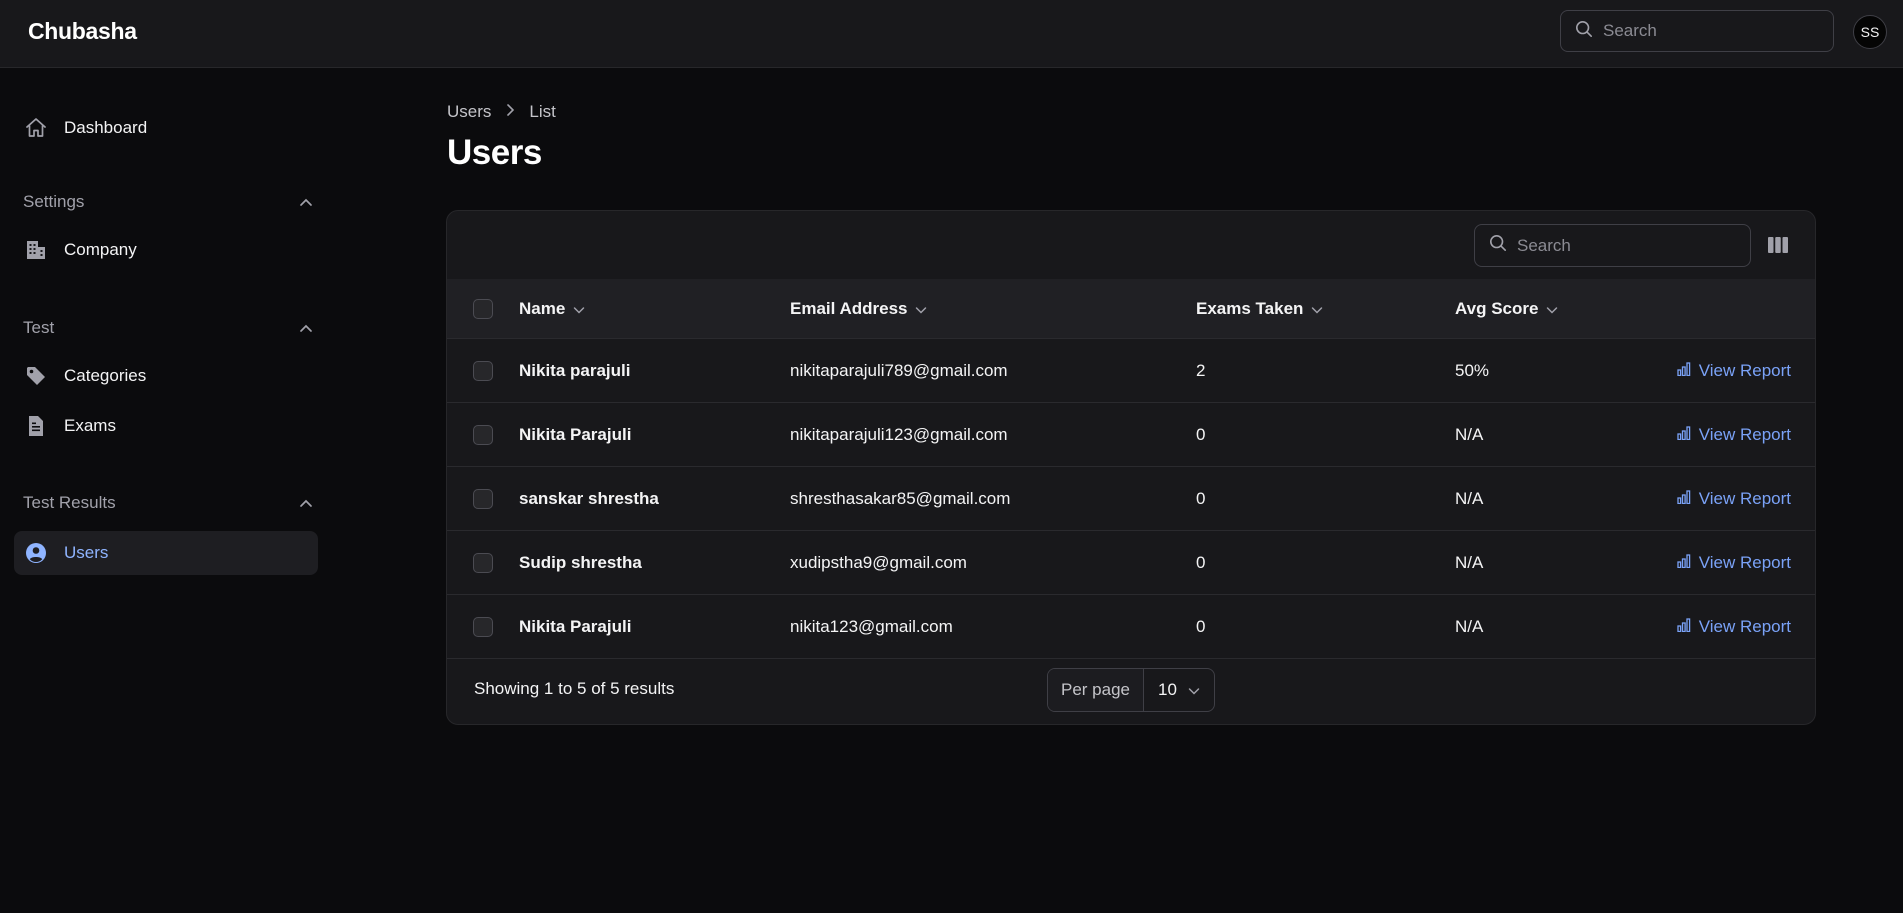 The image size is (1903, 913). What do you see at coordinates (39, 327) in the screenshot?
I see `group-label: Test` at bounding box center [39, 327].